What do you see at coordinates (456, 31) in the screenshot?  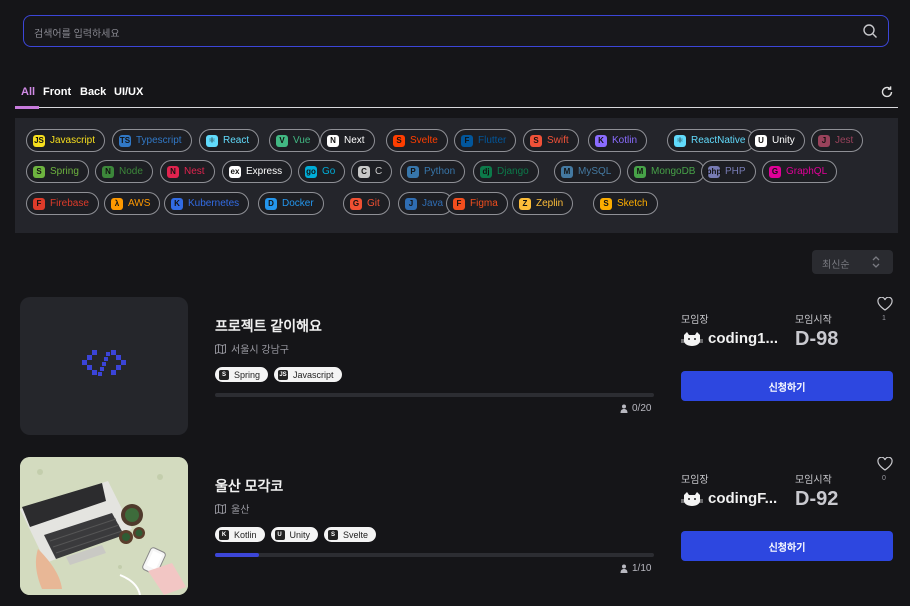 I see `search-bar: 검색어를 입력하세요` at bounding box center [456, 31].